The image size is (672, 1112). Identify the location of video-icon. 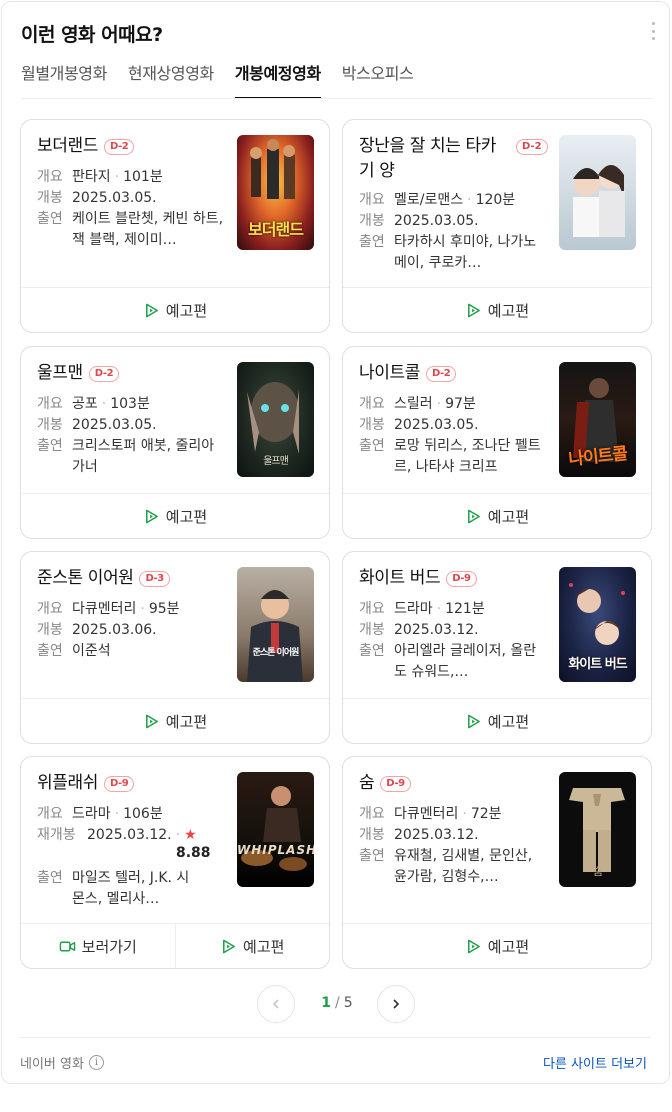
(67, 946).